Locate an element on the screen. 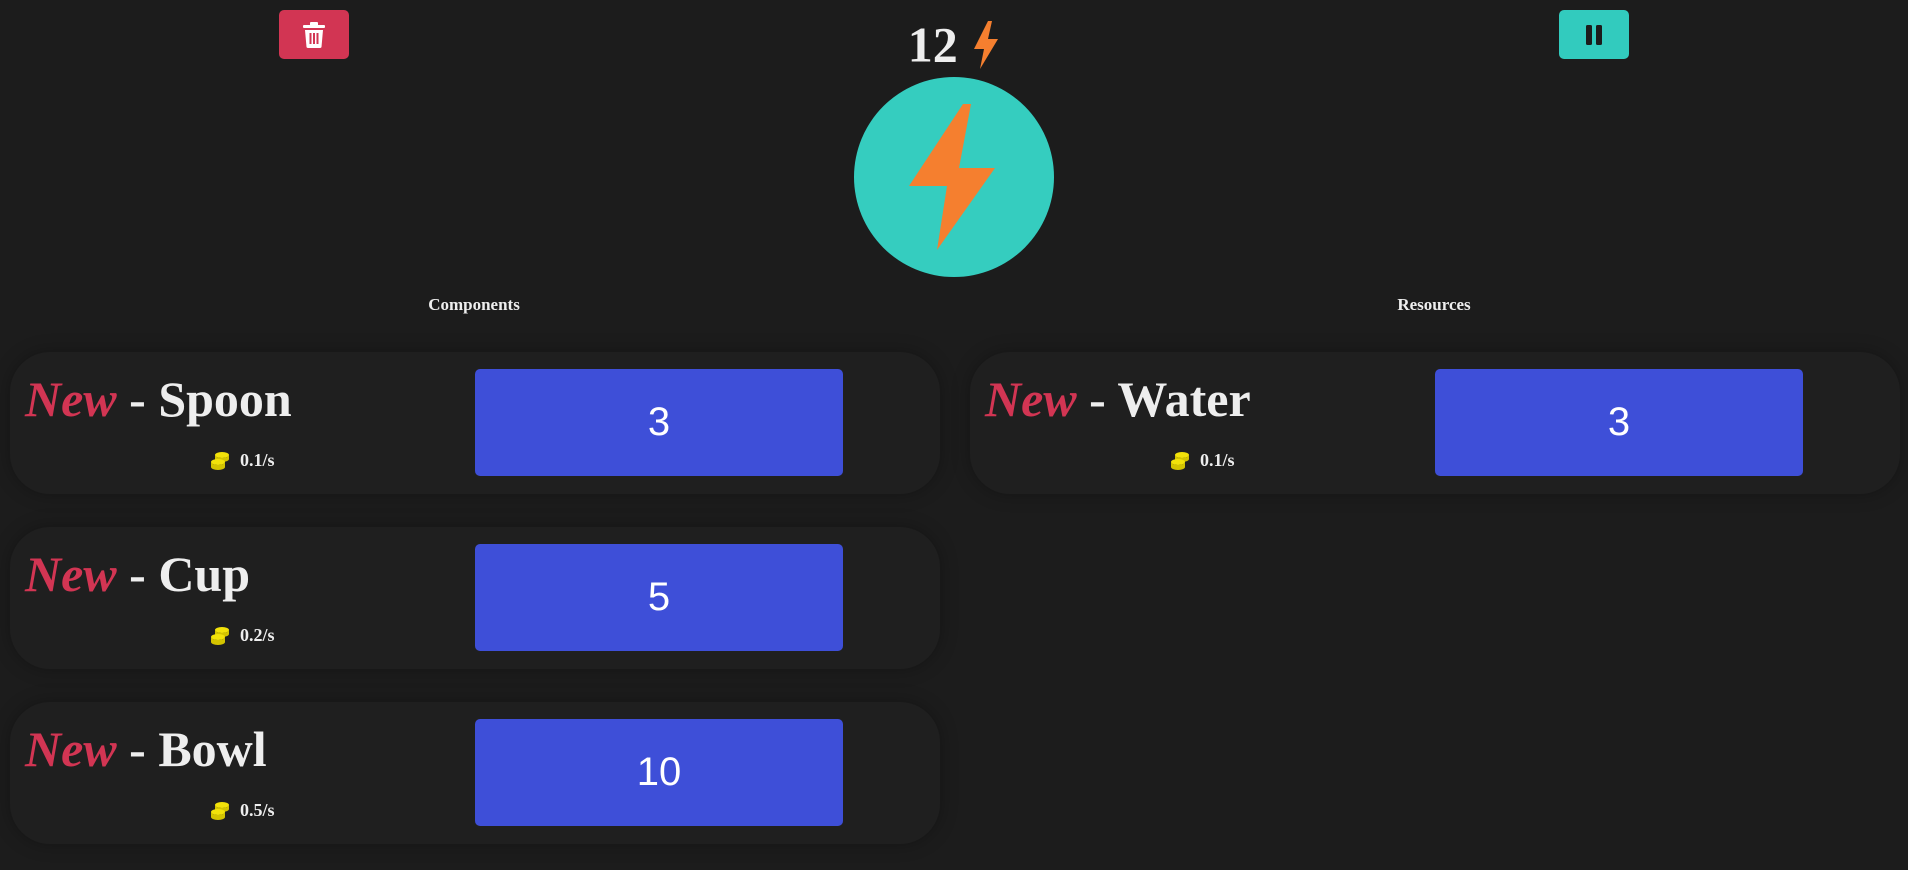 Image resolution: width=1908 pixels, height=870 pixels. resources-heading: Resources is located at coordinates (1434, 304).